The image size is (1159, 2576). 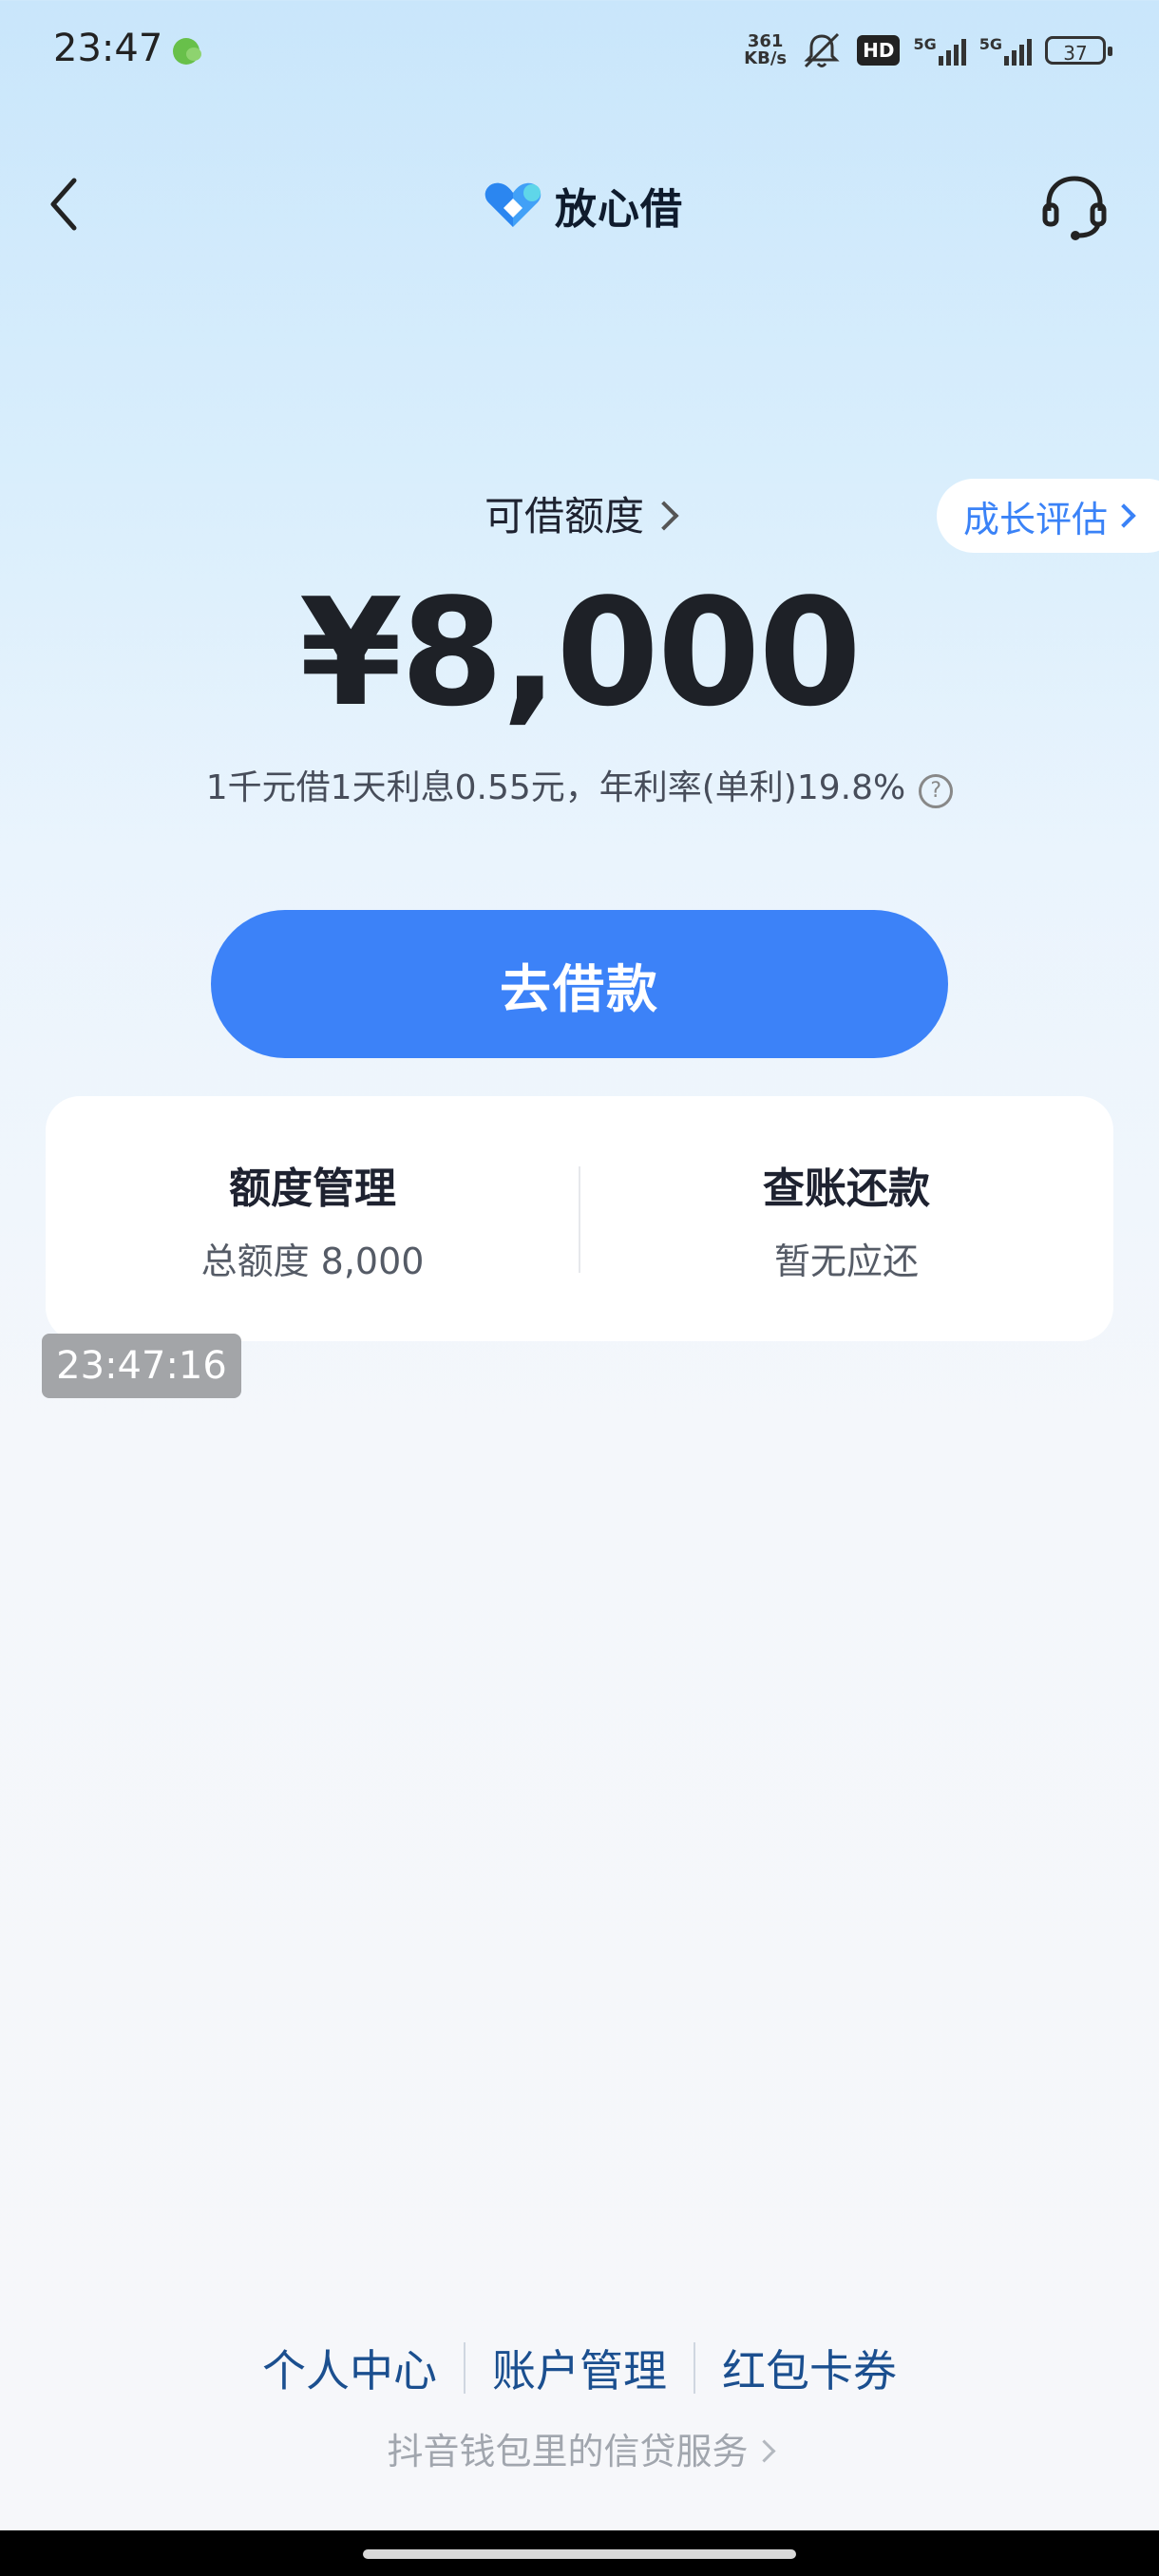 What do you see at coordinates (513, 204) in the screenshot?
I see `brand-logo-icon` at bounding box center [513, 204].